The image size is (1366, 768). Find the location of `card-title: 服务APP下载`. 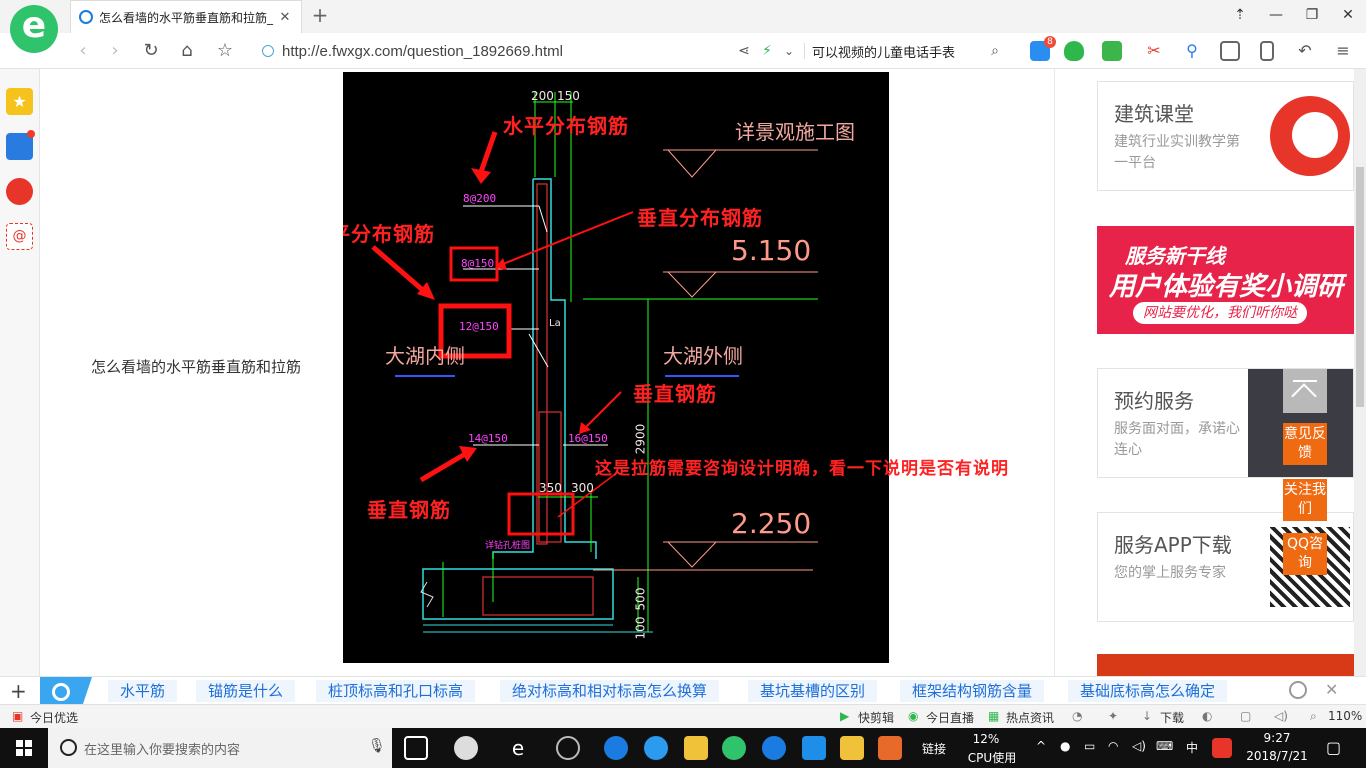

card-title: 服务APP下载 is located at coordinates (1173, 545).